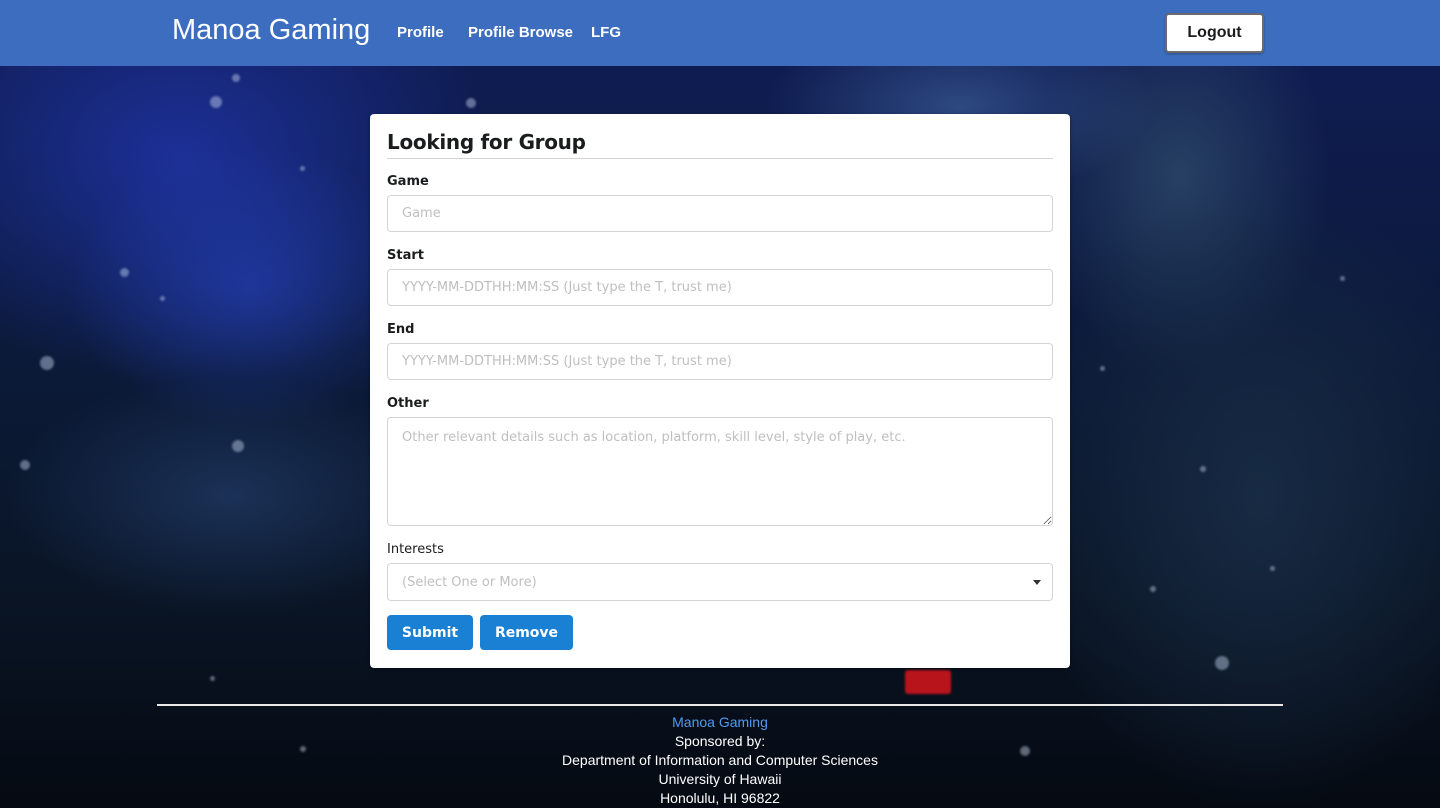  I want to click on game-input, so click(720, 213).